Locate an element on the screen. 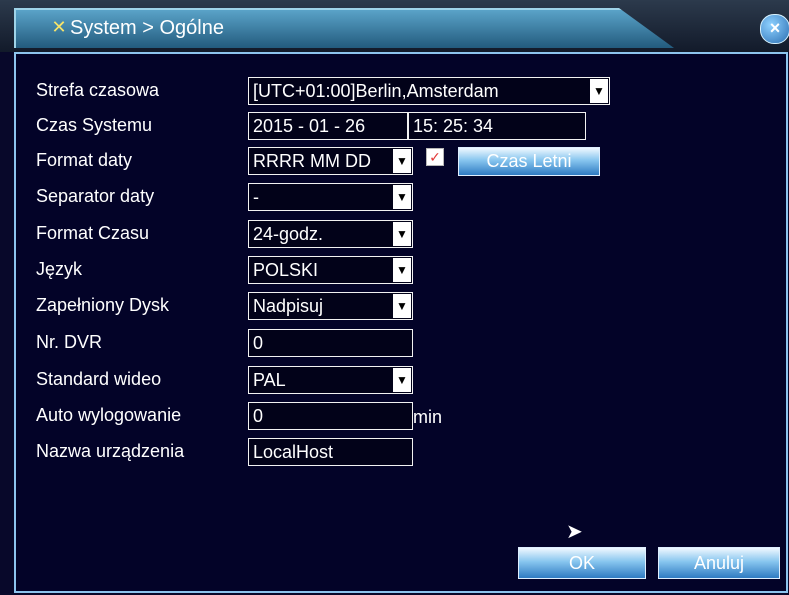 This screenshot has width=789, height=595. auto-logout-unit: min is located at coordinates (428, 417).